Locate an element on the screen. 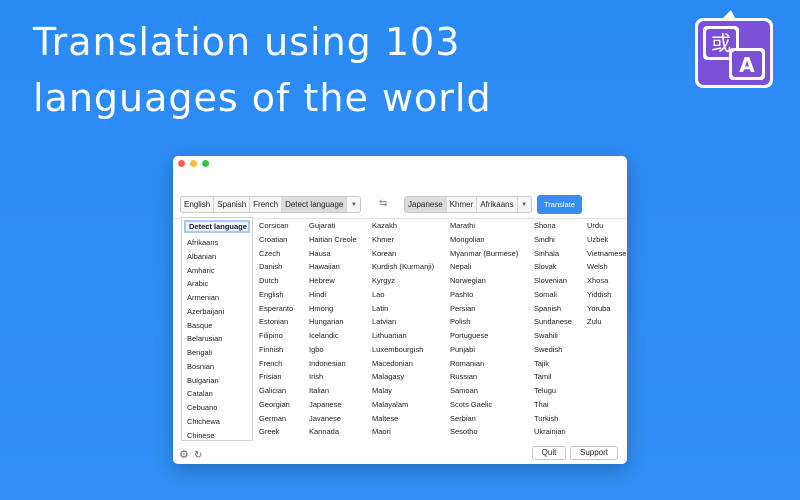 The width and height of the screenshot is (800, 500). language-option: Sesotho is located at coordinates (484, 432).